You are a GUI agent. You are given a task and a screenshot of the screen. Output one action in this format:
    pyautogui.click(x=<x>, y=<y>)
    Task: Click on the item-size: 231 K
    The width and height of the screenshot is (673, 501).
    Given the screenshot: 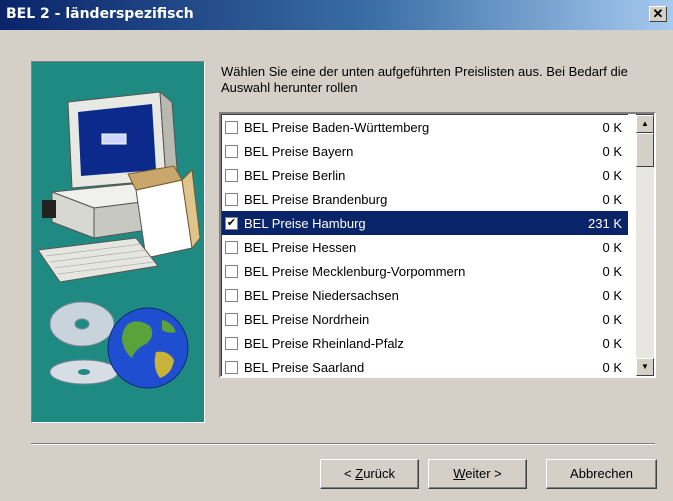 What is the action you would take?
    pyautogui.click(x=605, y=223)
    